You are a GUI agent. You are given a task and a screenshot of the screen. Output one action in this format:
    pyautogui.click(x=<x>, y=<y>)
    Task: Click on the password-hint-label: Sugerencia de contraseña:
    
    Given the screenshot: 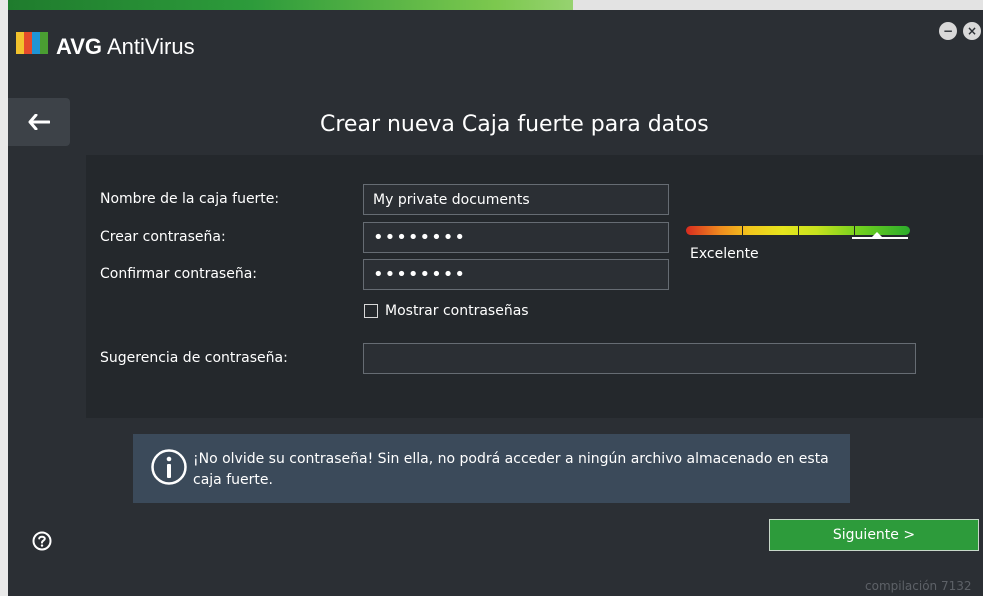 What is the action you would take?
    pyautogui.click(x=194, y=358)
    